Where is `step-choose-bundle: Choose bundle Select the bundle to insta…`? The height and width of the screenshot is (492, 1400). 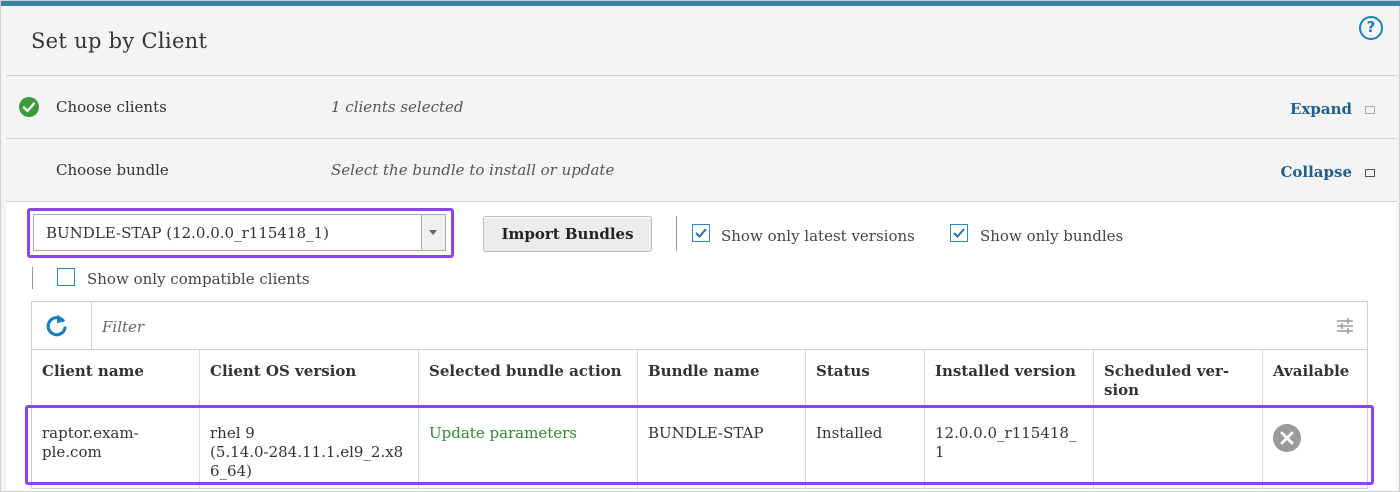
step-choose-bundle: Choose bundle Select the bundle to insta… is located at coordinates (701, 169).